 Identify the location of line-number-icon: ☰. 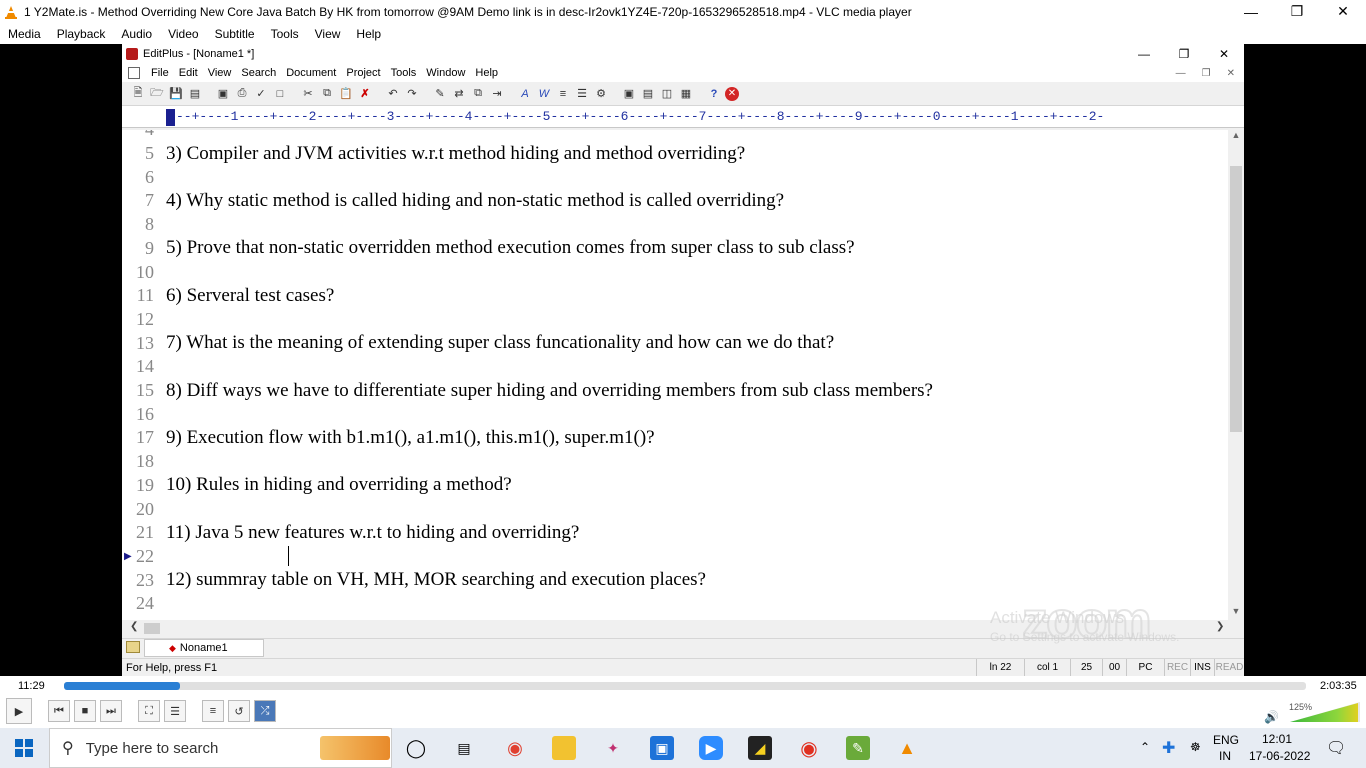
(582, 94).